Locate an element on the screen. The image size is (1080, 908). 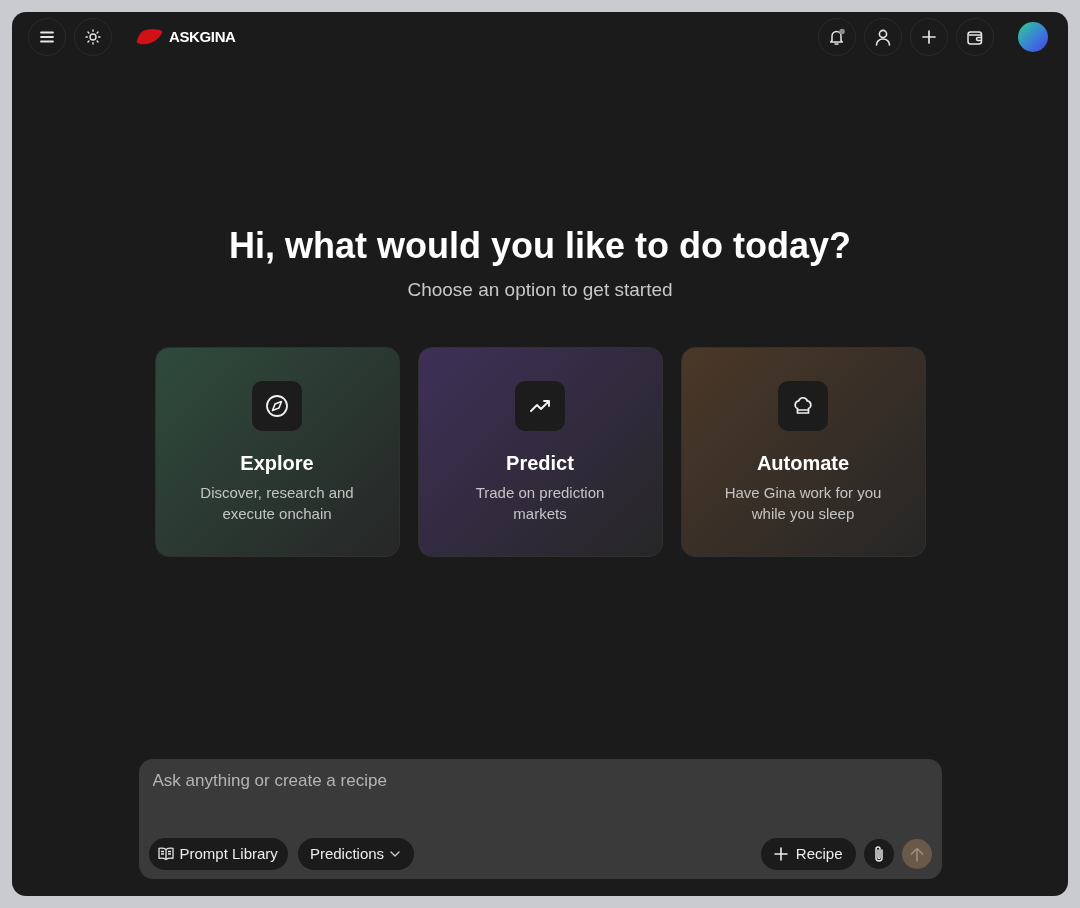
chevron-down-icon is located at coordinates (395, 854).